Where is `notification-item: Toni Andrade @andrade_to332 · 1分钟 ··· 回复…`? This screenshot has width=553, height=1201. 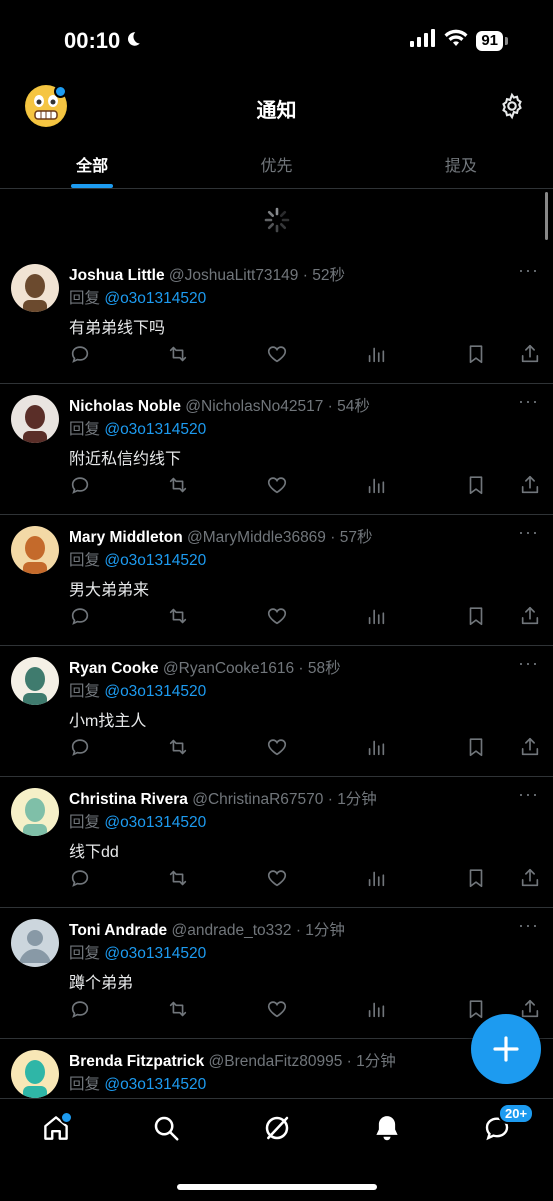
notification-item: Toni Andrade @andrade_to332 · 1分钟 ··· 回复… is located at coordinates (276, 973).